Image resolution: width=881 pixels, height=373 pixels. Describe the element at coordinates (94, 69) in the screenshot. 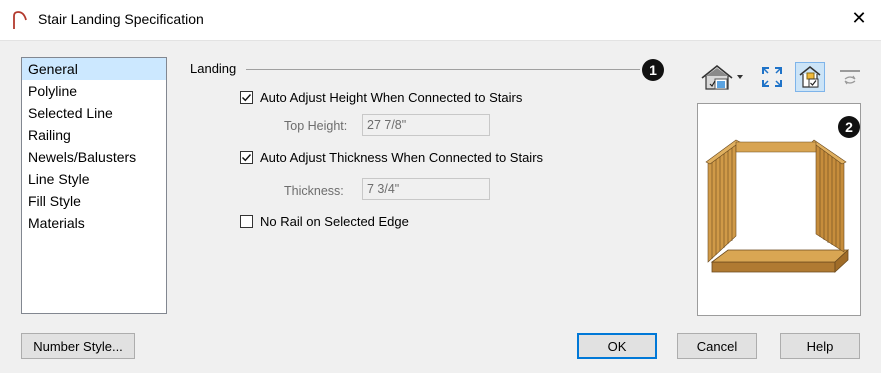

I see `panel-item-general: General` at that location.